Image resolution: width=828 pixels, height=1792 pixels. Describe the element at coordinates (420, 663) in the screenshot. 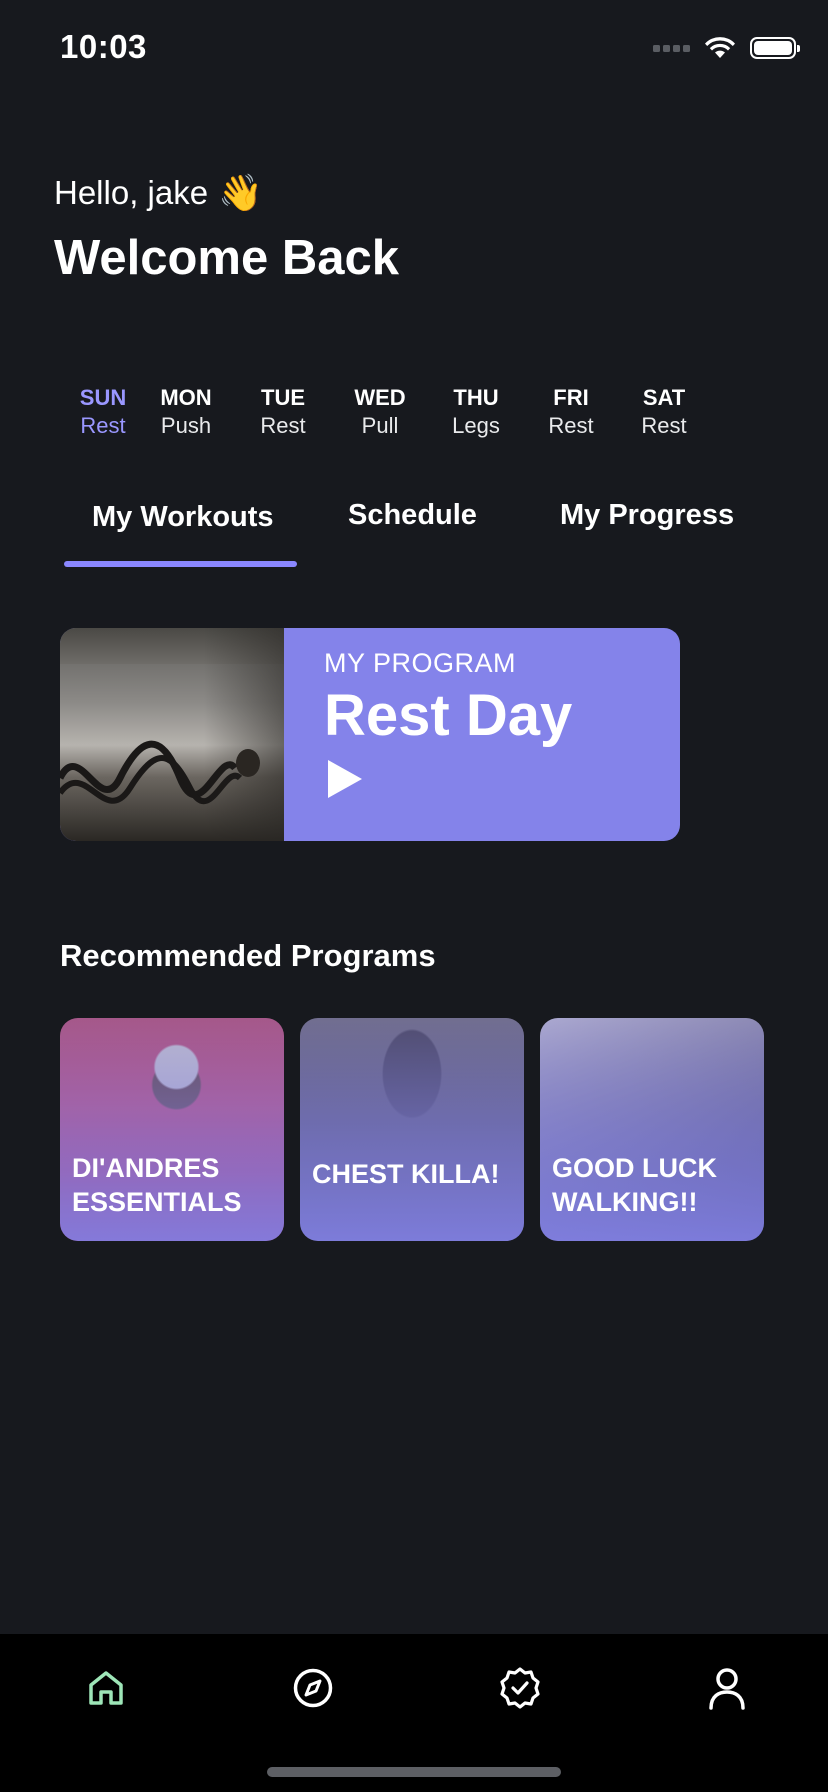

I see `program-label: MY PROGRAM` at that location.